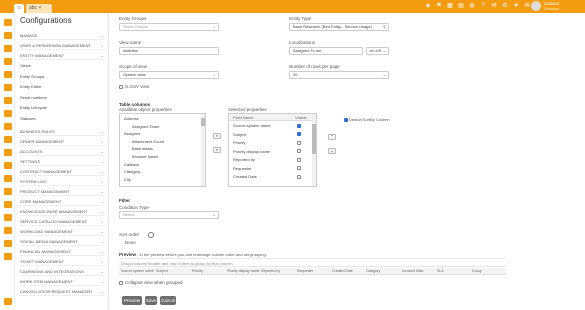 The height and width of the screenshot is (310, 585). I want to click on localizations-input: Assigned To me, so click(326, 51).